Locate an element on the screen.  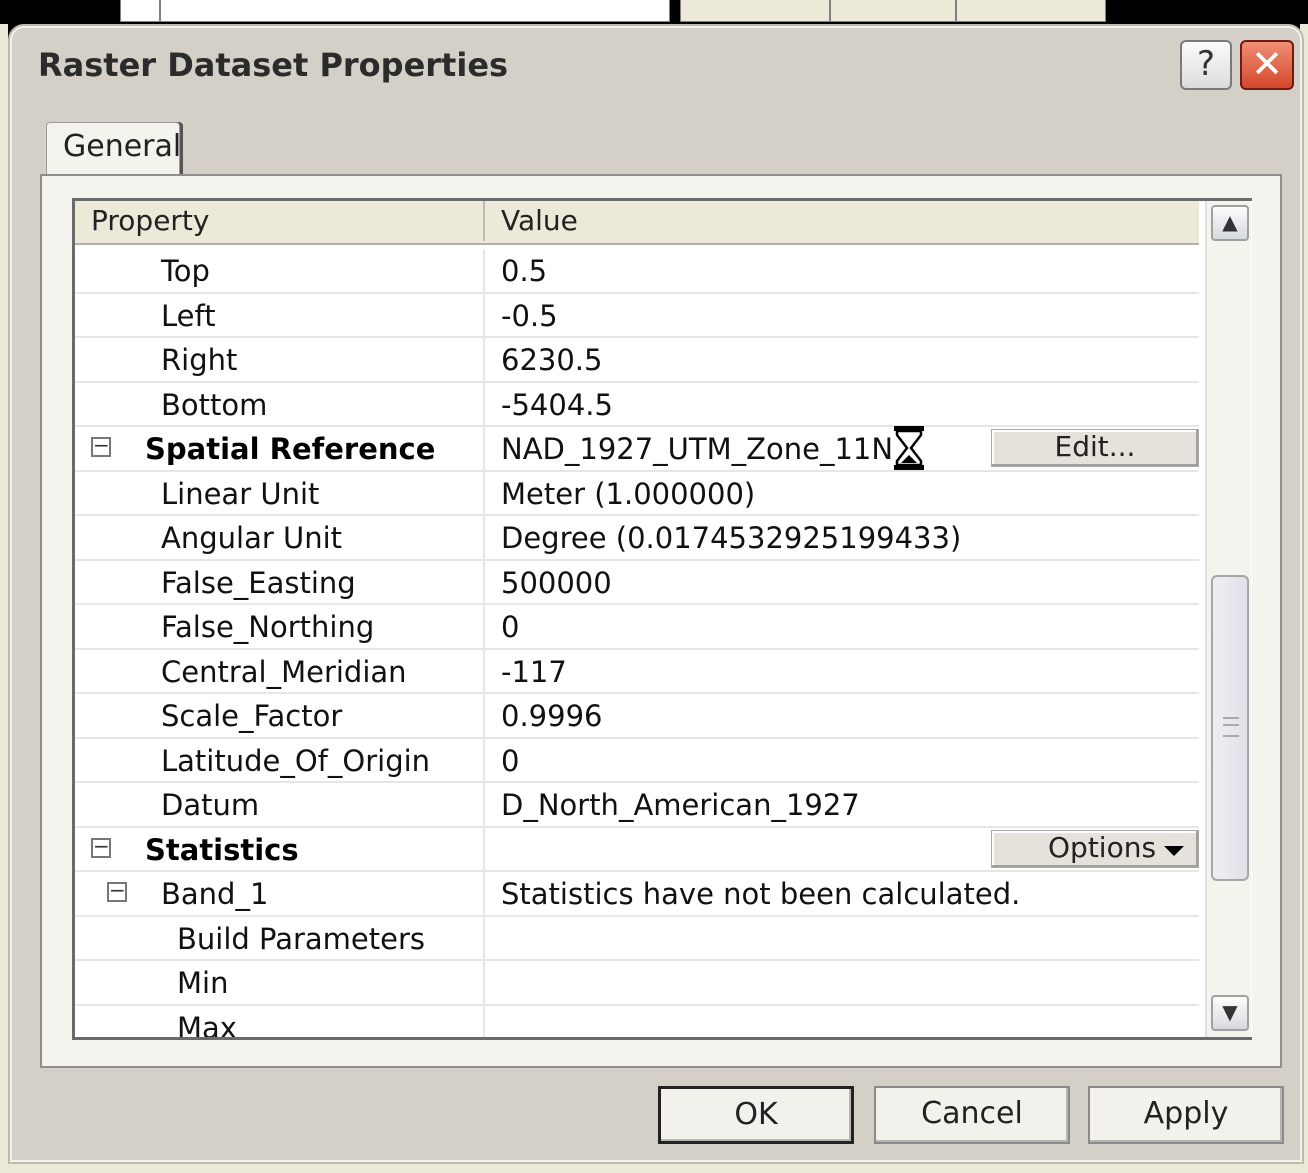
property-value: D_North_American_1927 is located at coordinates (680, 805).